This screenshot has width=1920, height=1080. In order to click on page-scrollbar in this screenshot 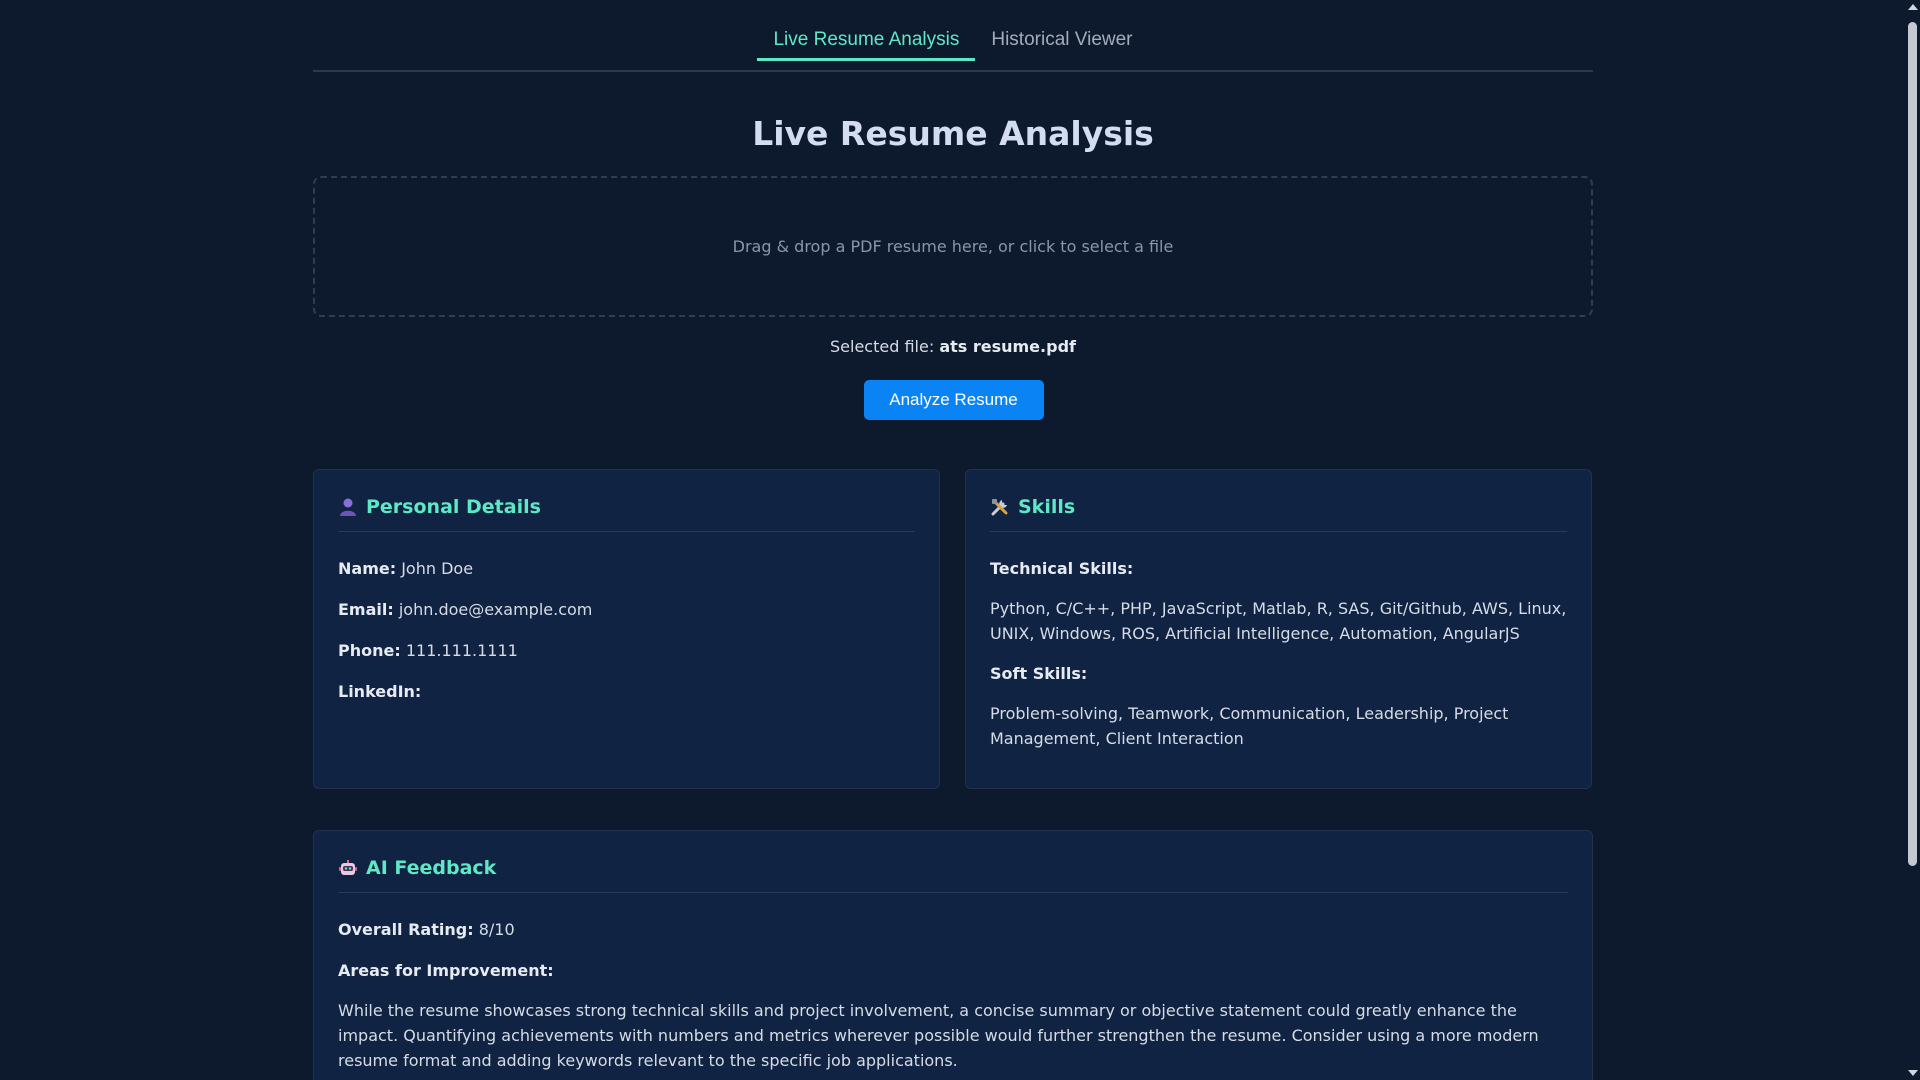, I will do `click(1912, 540)`.